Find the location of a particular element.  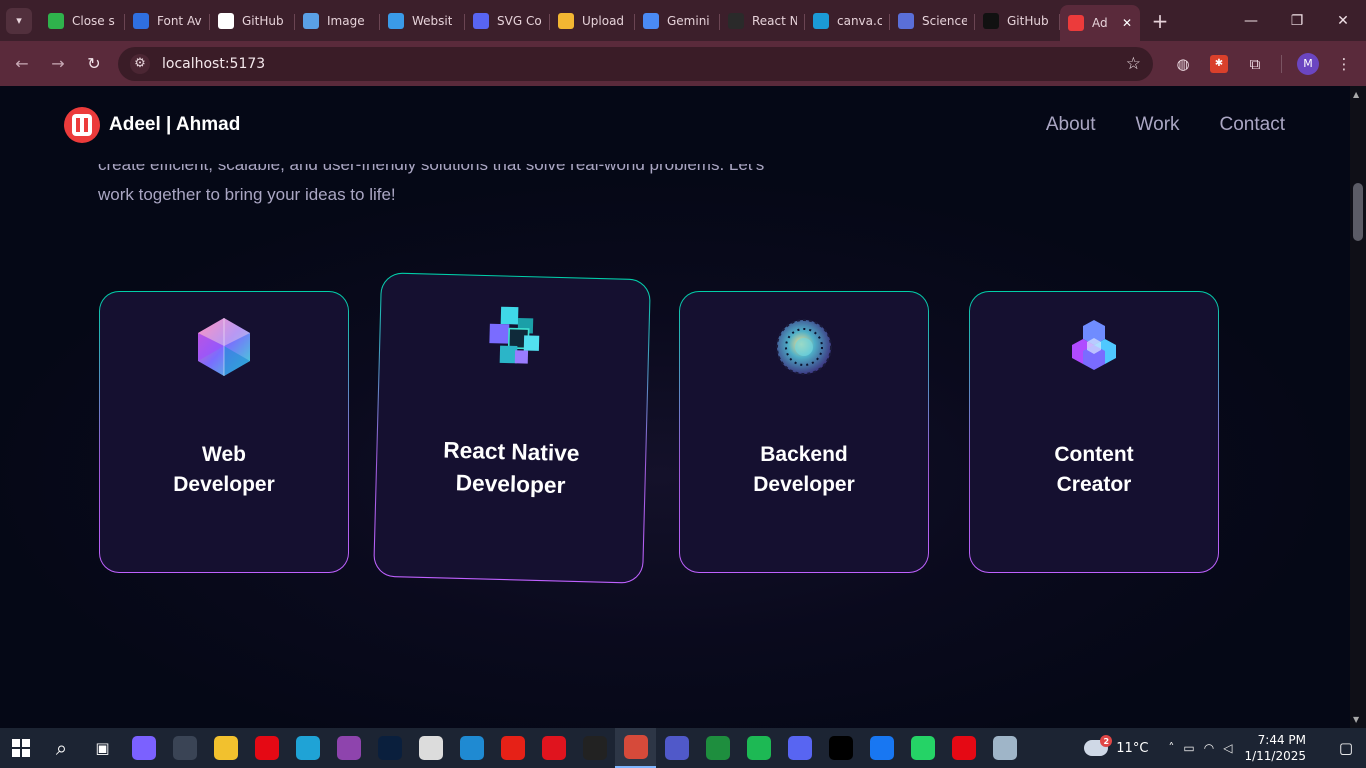

browser-tab: Font Av is located at coordinates (167, 21).